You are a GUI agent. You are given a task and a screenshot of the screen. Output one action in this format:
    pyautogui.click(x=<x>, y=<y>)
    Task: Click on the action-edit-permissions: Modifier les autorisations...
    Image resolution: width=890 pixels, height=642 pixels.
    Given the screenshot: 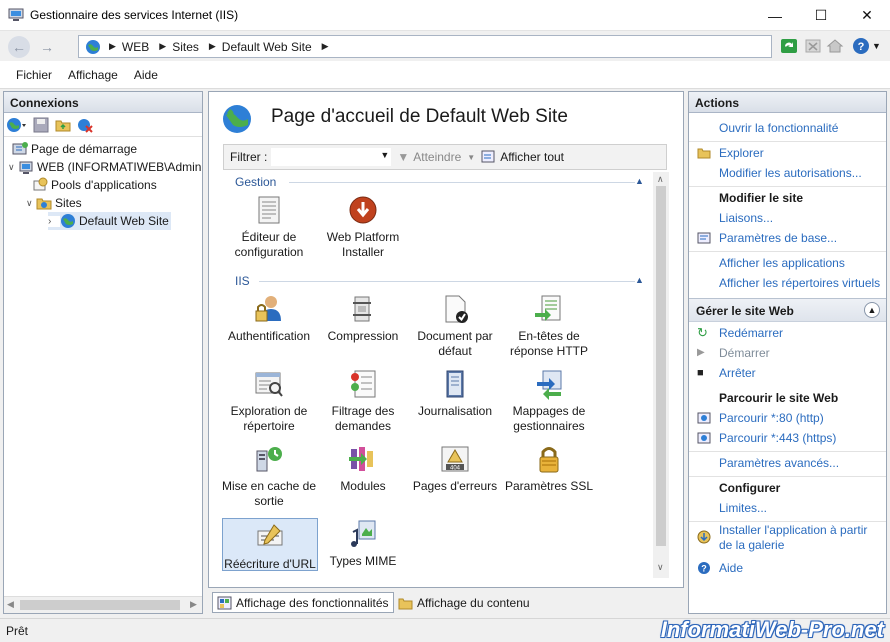 What is the action you would take?
    pyautogui.click(x=790, y=173)
    